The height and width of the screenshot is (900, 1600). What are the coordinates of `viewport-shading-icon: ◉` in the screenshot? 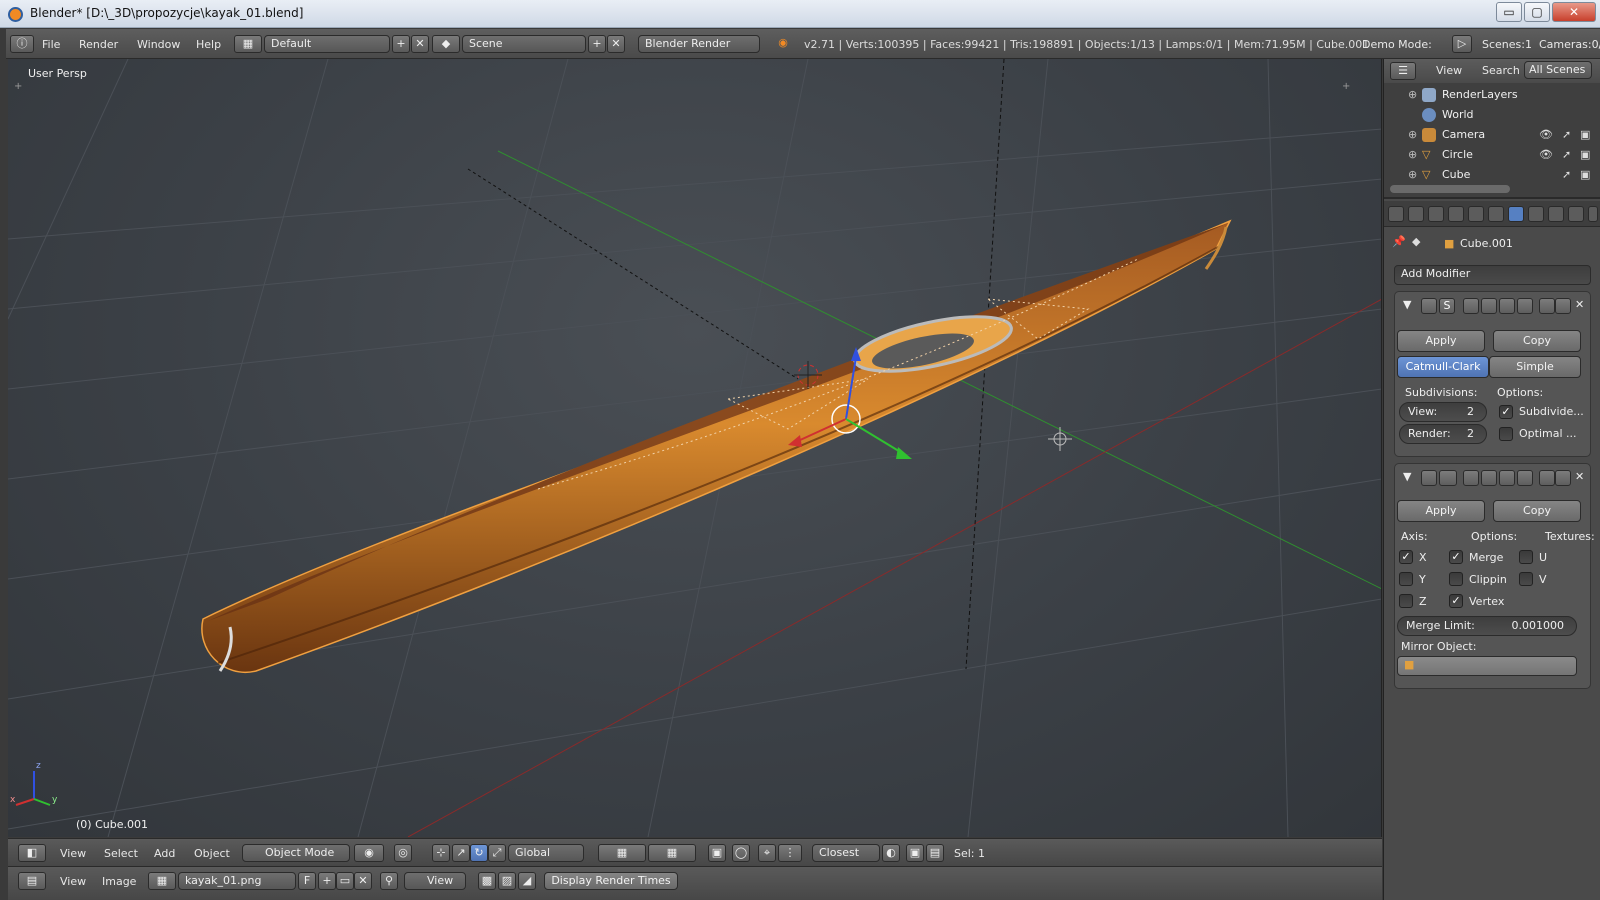 It's located at (369, 853).